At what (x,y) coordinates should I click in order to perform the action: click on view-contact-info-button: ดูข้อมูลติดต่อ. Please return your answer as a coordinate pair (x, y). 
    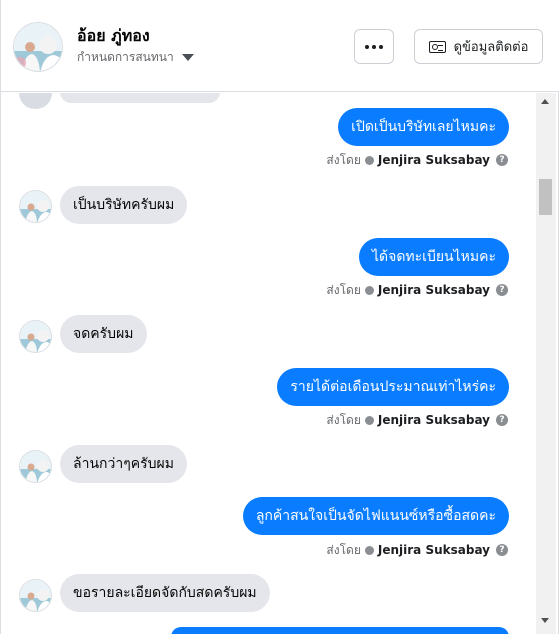
    Looking at the image, I should click on (478, 46).